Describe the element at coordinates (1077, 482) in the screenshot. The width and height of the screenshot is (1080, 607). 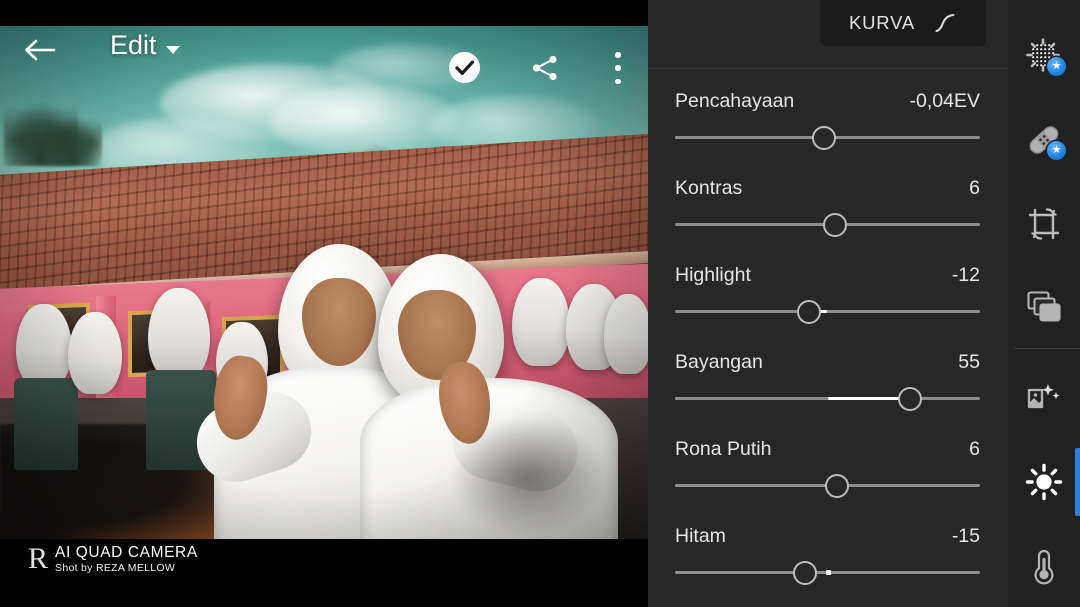
I see `active-tool-indicator` at that location.